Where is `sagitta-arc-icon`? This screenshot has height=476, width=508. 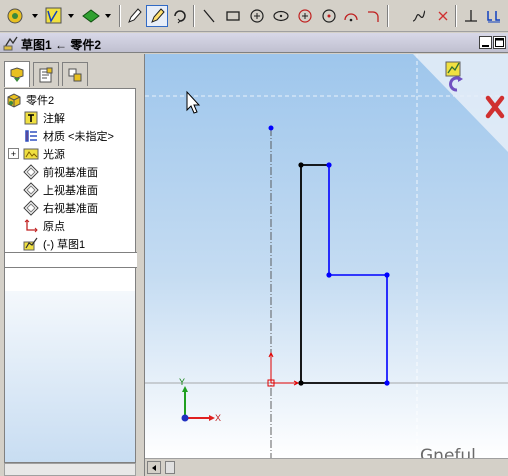 sagitta-arc-icon is located at coordinates (373, 16).